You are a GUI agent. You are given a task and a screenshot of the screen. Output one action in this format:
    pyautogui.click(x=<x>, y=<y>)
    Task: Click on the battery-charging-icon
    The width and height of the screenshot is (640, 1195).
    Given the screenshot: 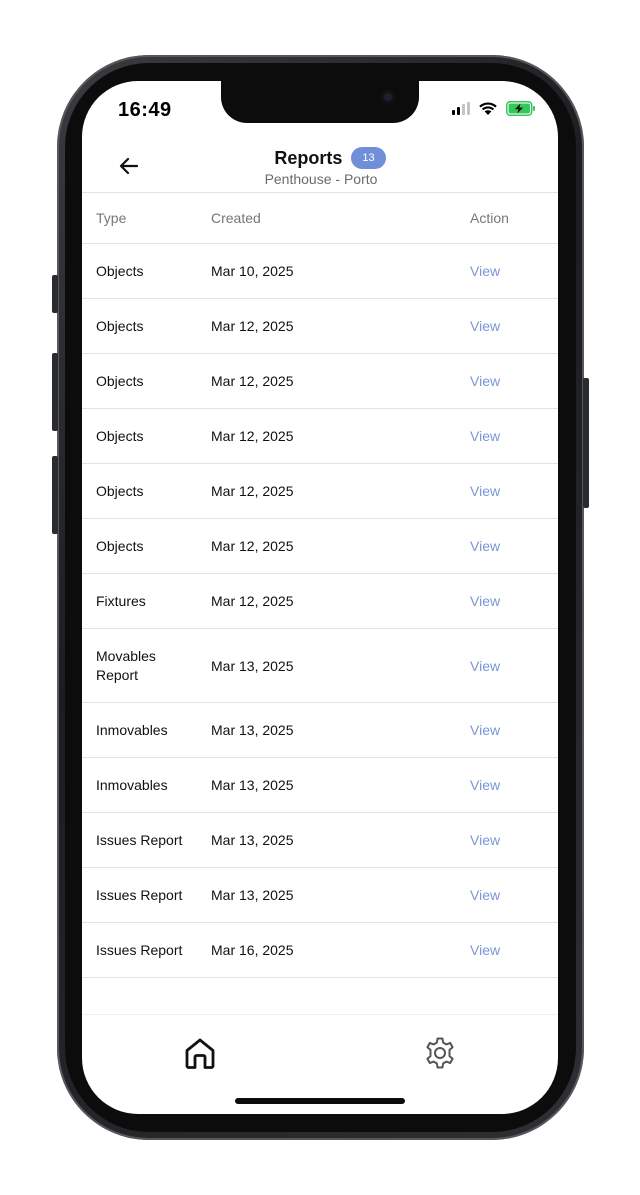 What is the action you would take?
    pyautogui.click(x=520, y=108)
    